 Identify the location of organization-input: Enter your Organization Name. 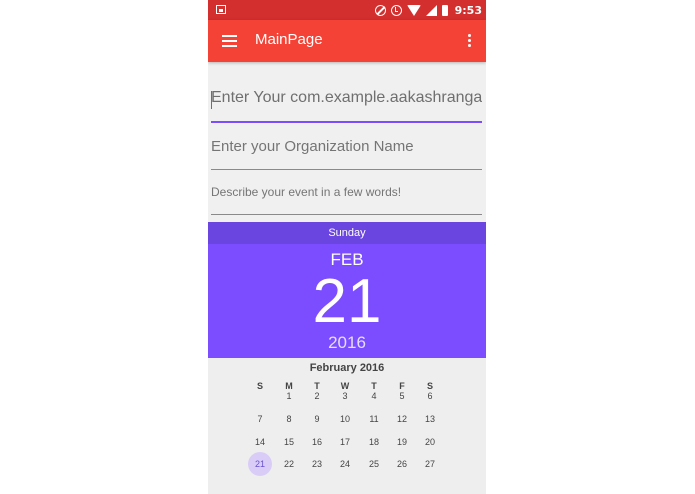
(346, 149).